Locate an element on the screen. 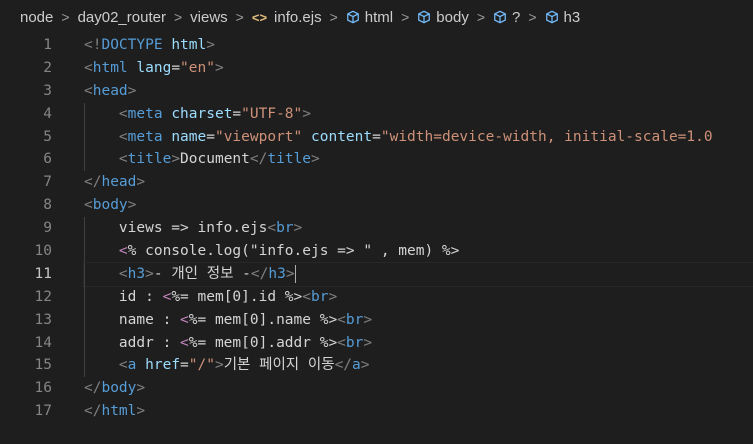 This screenshot has width=753, height=444. breadcrumb-item-file: <> info.ejs is located at coordinates (287, 17).